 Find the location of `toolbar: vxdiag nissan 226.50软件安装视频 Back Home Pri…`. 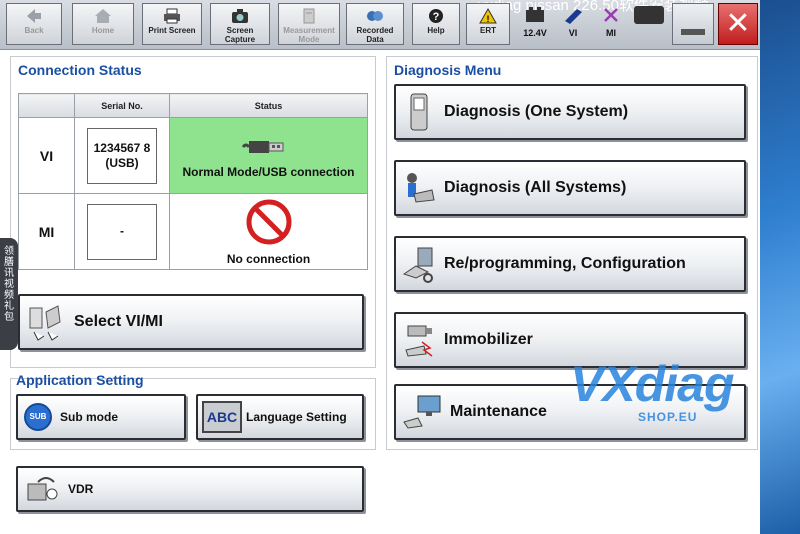

toolbar: vxdiag nissan 226.50软件安装视频 Back Home Pri… is located at coordinates (380, 25).